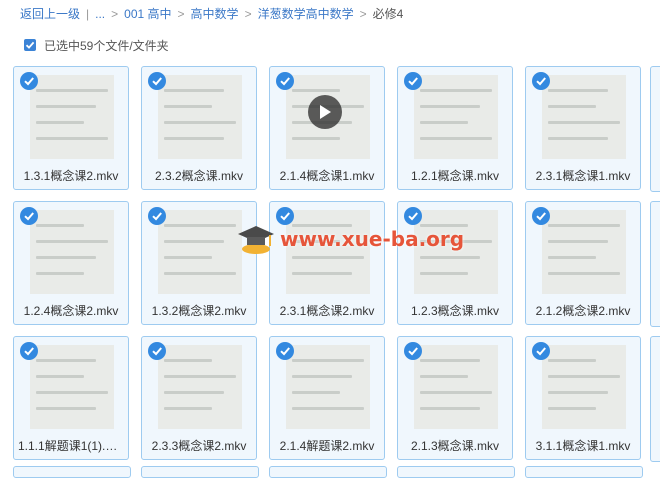 The image size is (660, 478). What do you see at coordinates (327, 311) in the screenshot?
I see `file-name: 2.3.1概念课2.mkv` at bounding box center [327, 311].